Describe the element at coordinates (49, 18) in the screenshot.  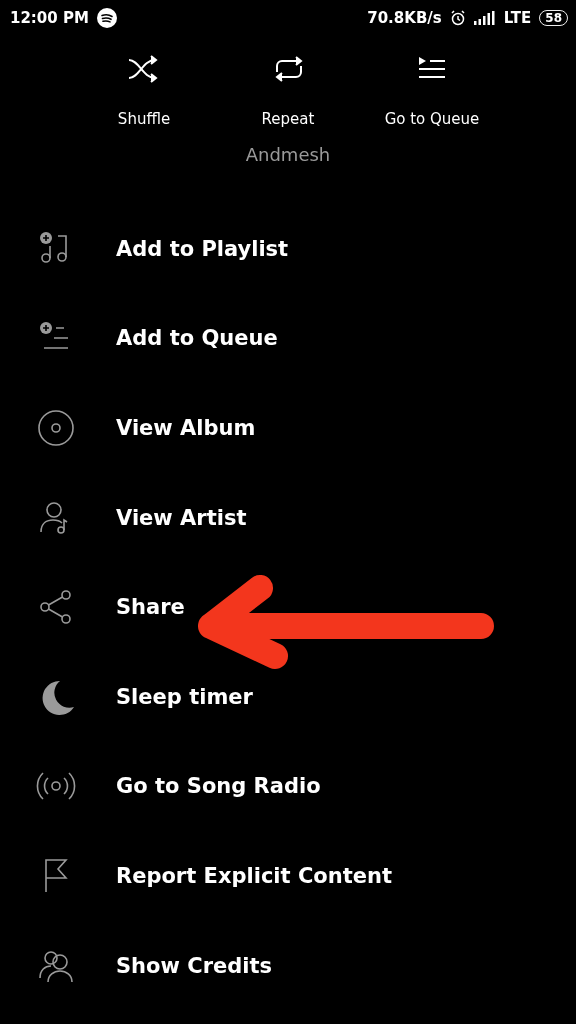
I see `status-time: 12:00 PM` at that location.